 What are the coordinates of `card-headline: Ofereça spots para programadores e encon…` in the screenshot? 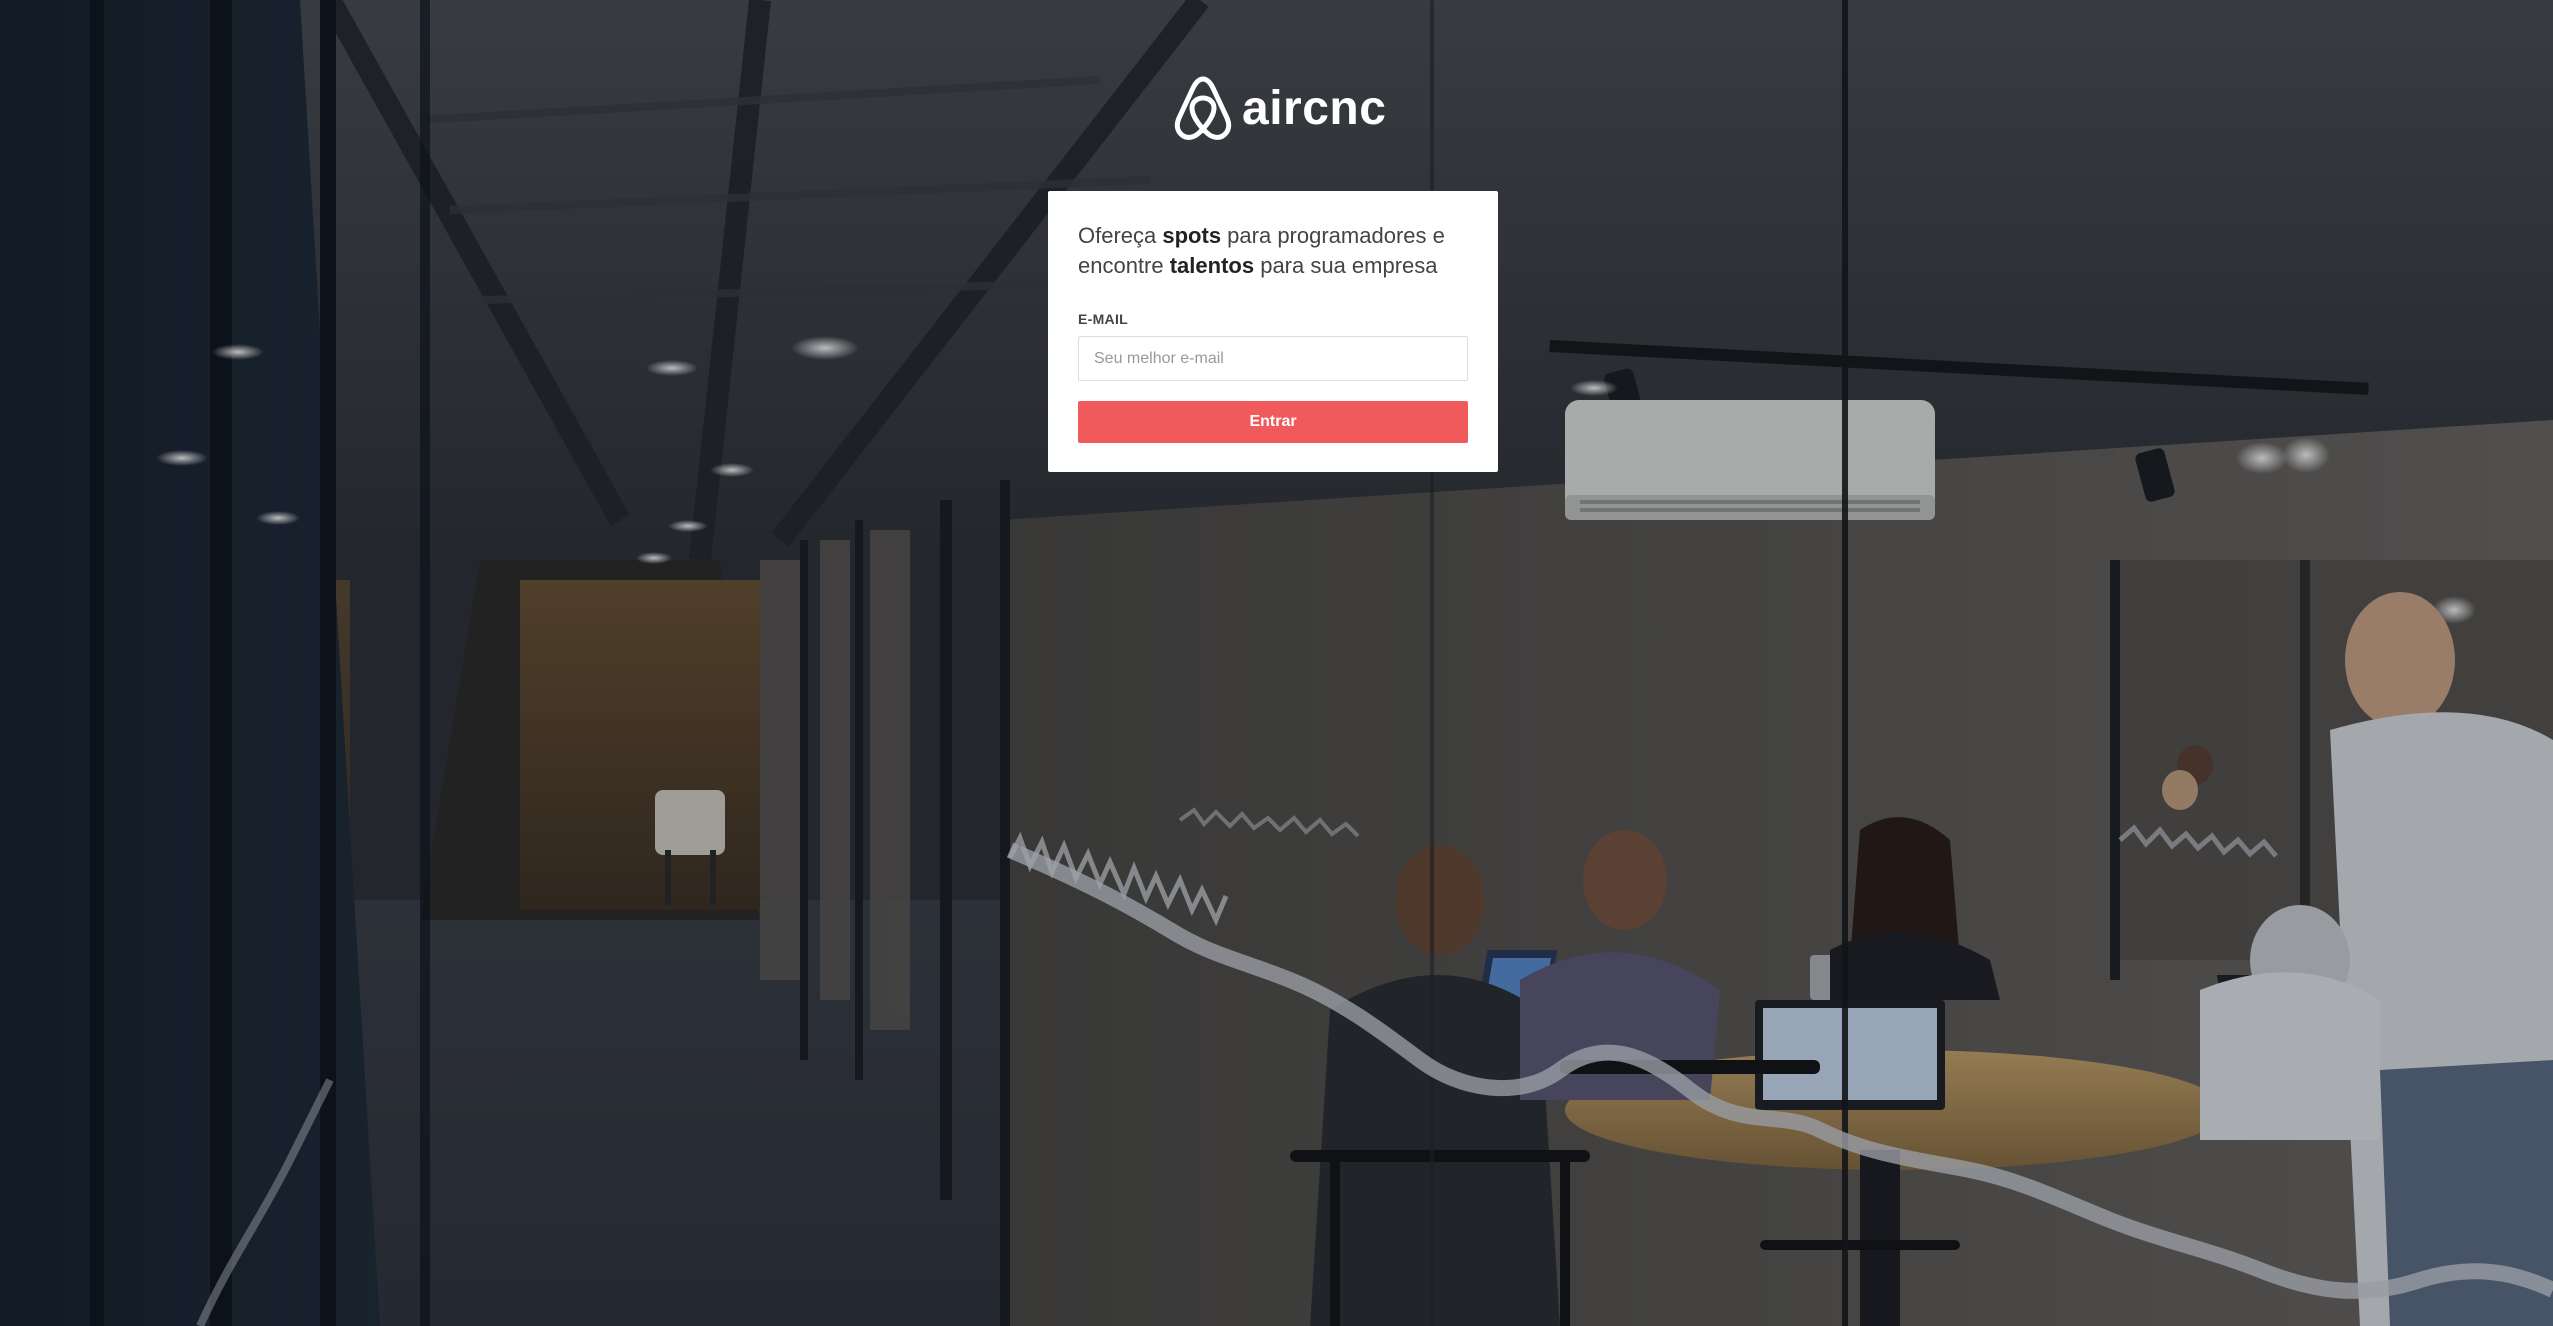 It's located at (1273, 251).